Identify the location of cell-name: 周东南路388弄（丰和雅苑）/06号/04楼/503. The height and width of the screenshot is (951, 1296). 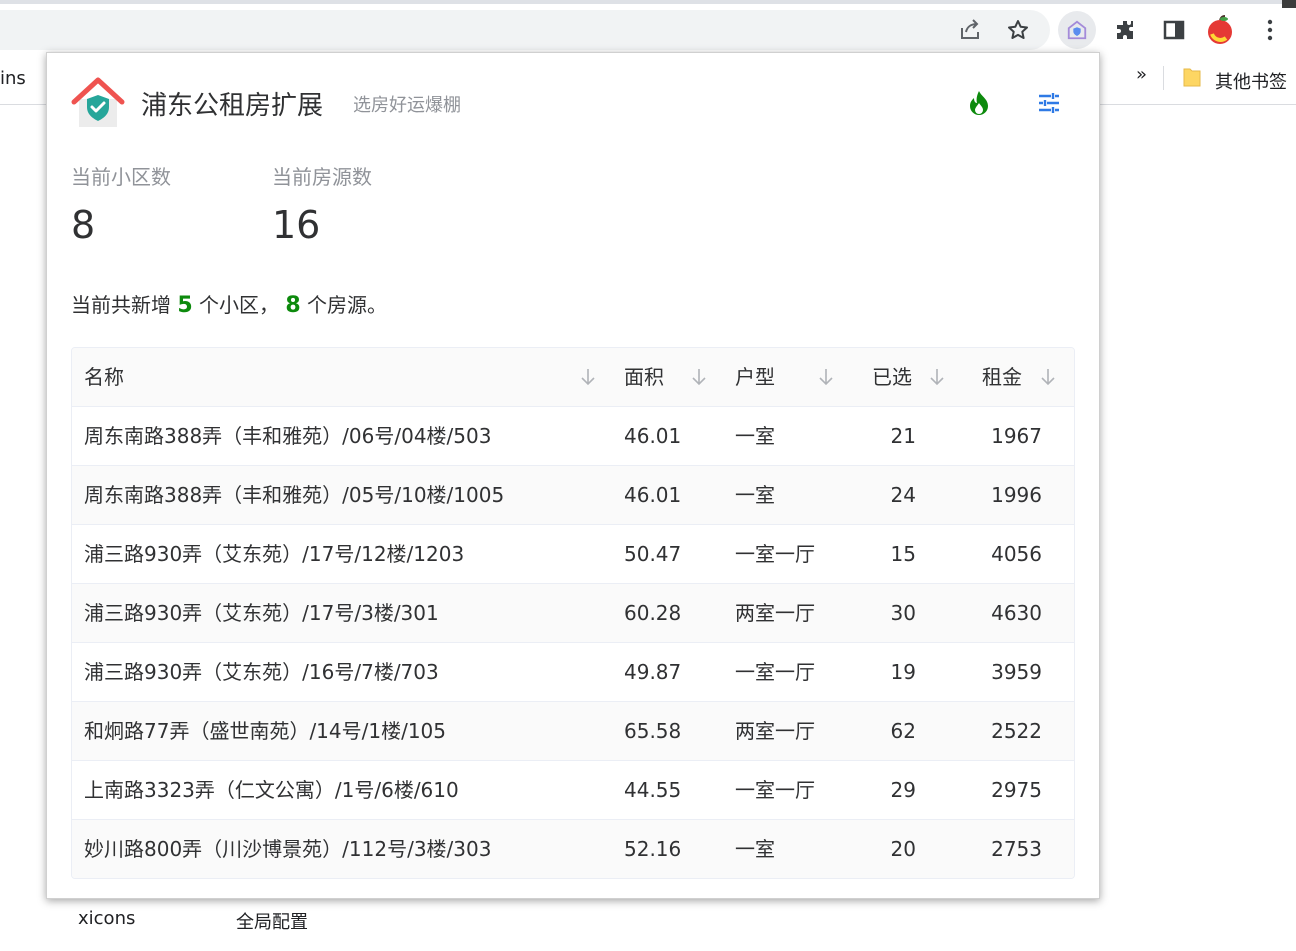
(288, 436).